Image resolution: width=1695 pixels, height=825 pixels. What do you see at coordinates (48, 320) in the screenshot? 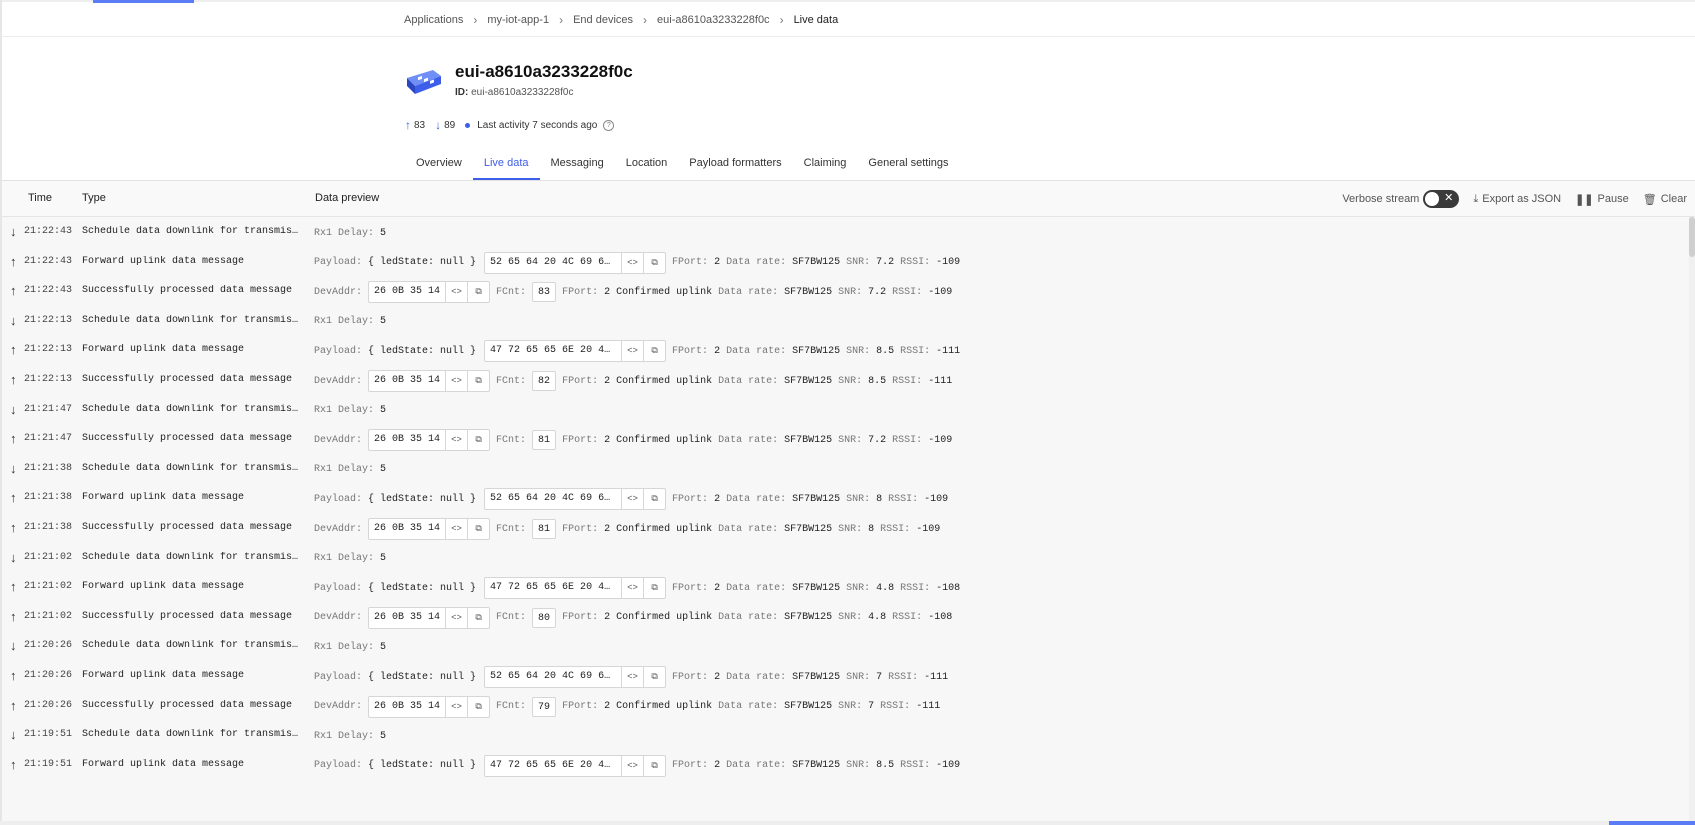
I see `event-time: 21:22:13` at bounding box center [48, 320].